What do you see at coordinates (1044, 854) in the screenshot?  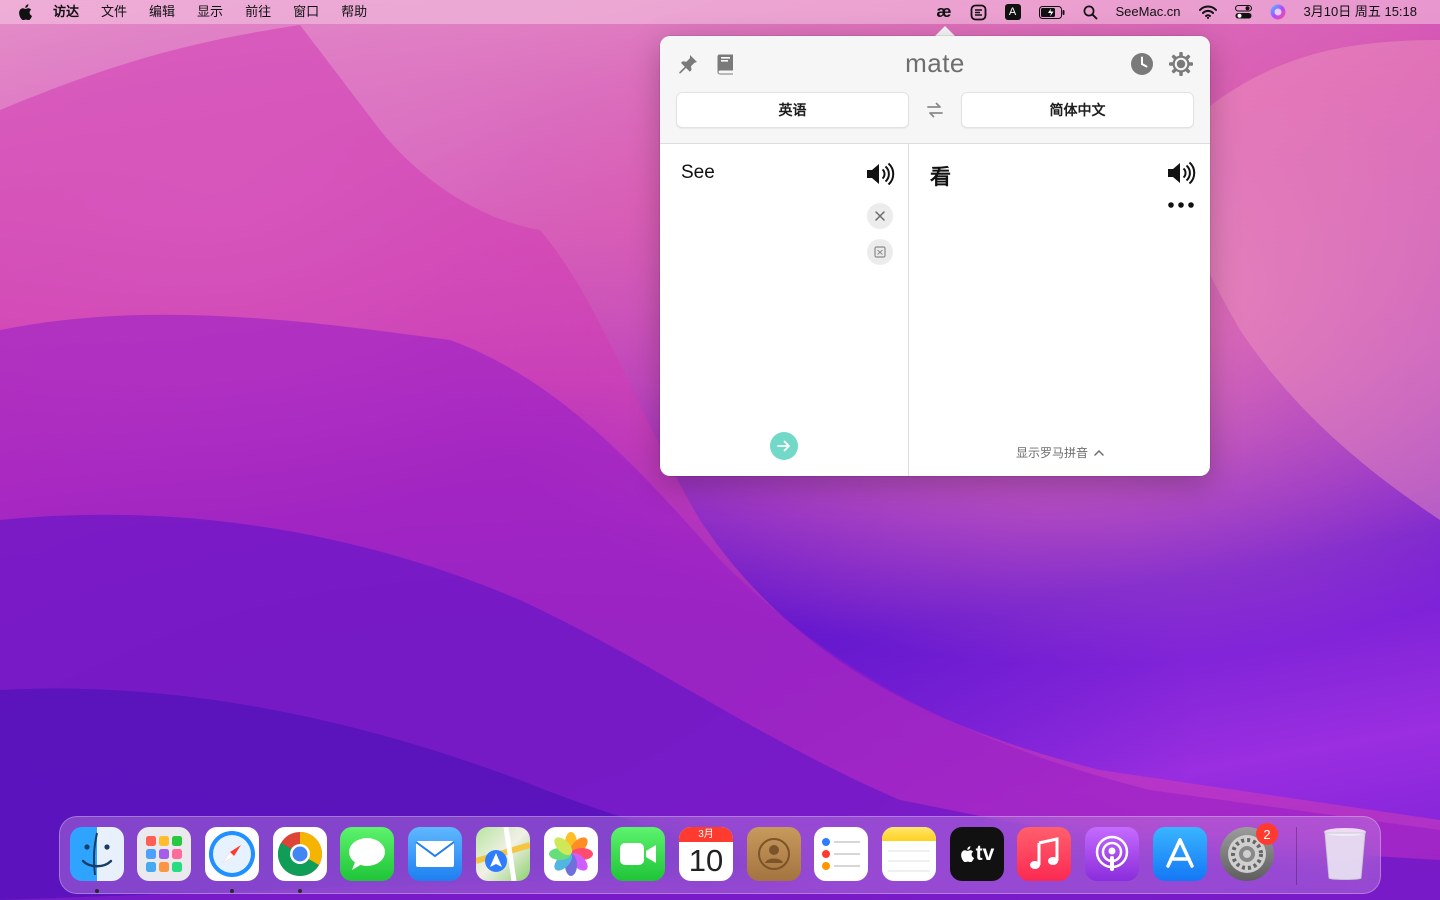 I see `dock-music-icon` at bounding box center [1044, 854].